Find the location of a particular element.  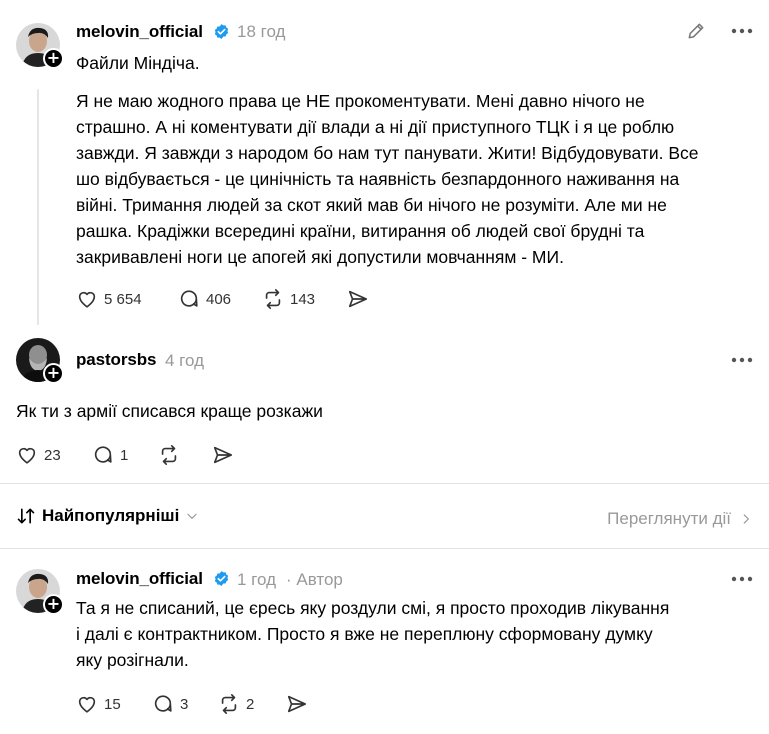

chevron-right-icon is located at coordinates (746, 519).